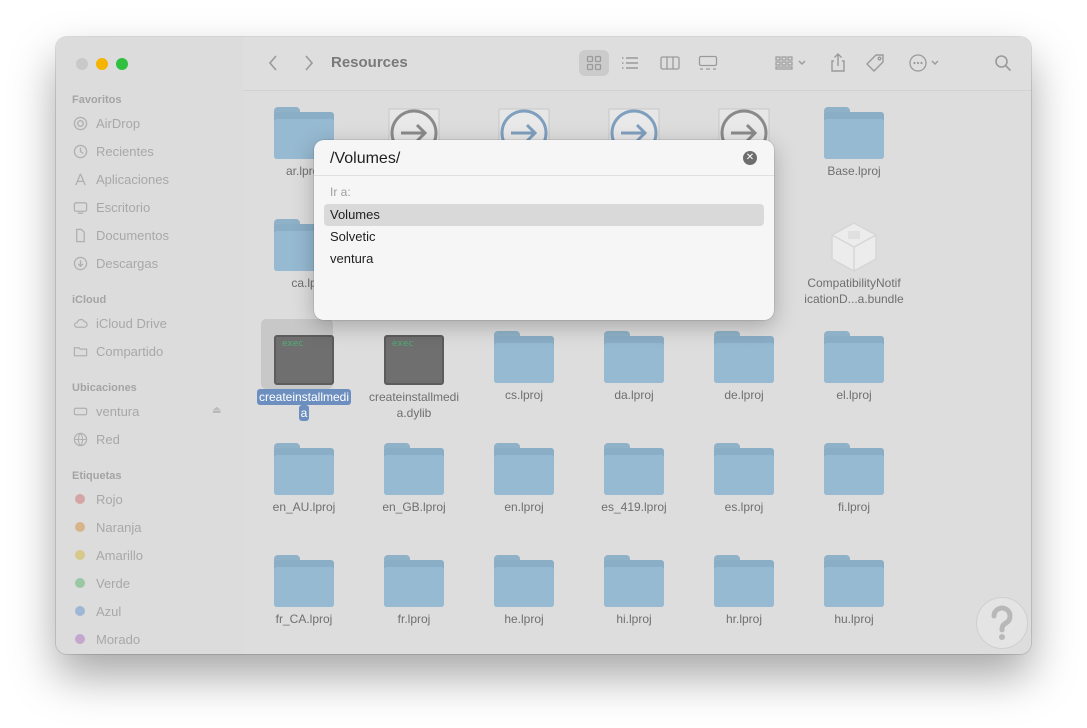 The image size is (1087, 728). I want to click on eject-icon: ⏏, so click(216, 410).